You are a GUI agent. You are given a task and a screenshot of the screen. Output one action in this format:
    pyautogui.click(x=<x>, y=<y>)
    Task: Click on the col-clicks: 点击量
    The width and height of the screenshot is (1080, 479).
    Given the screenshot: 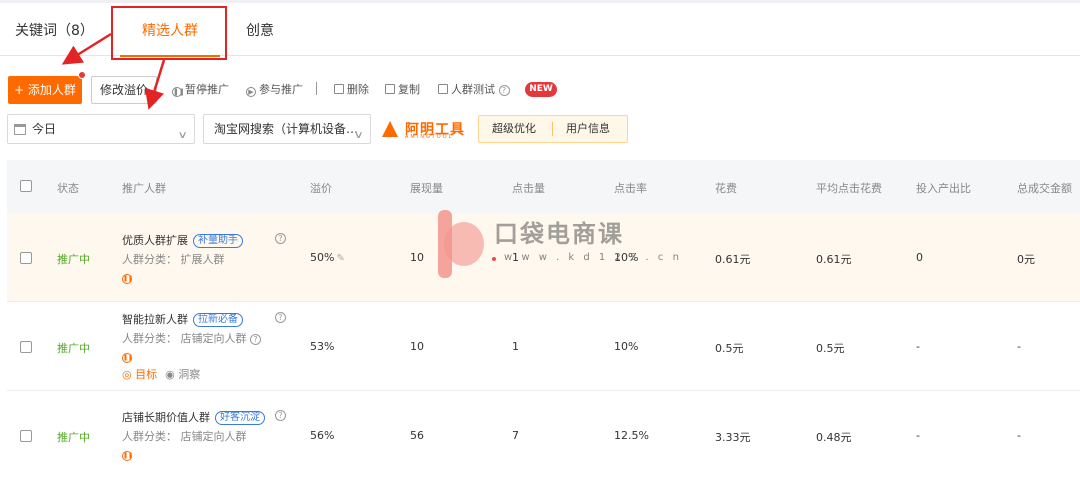 What is the action you would take?
    pyautogui.click(x=528, y=188)
    